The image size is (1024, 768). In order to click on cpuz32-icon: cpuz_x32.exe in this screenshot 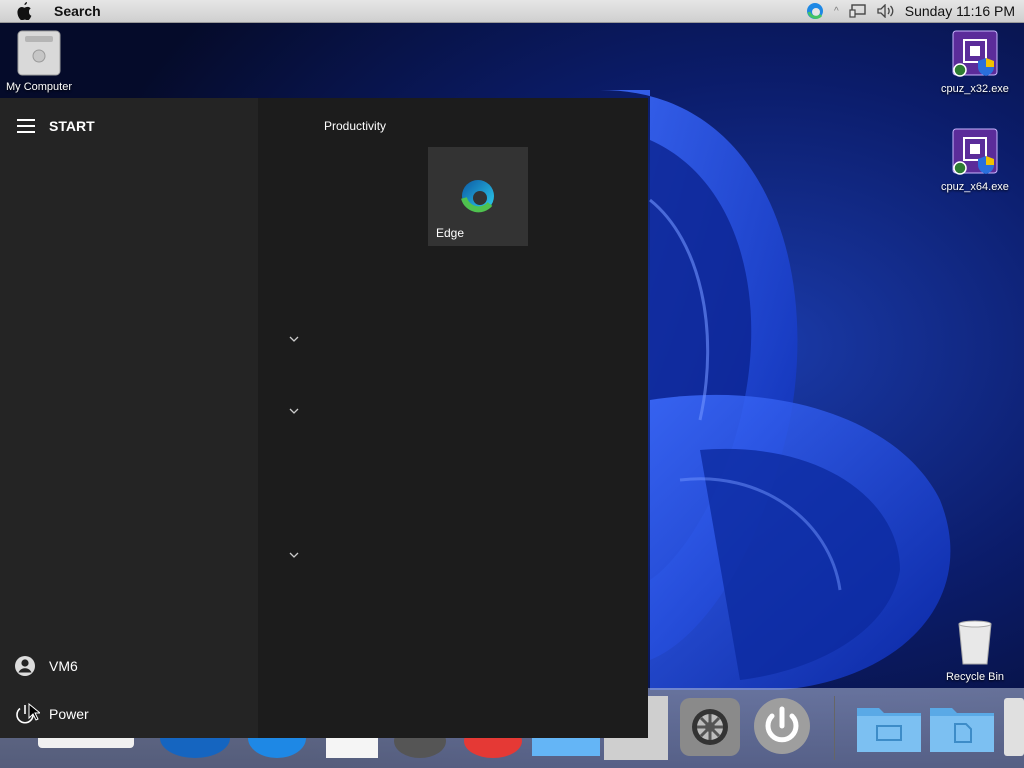, I will do `click(975, 62)`.